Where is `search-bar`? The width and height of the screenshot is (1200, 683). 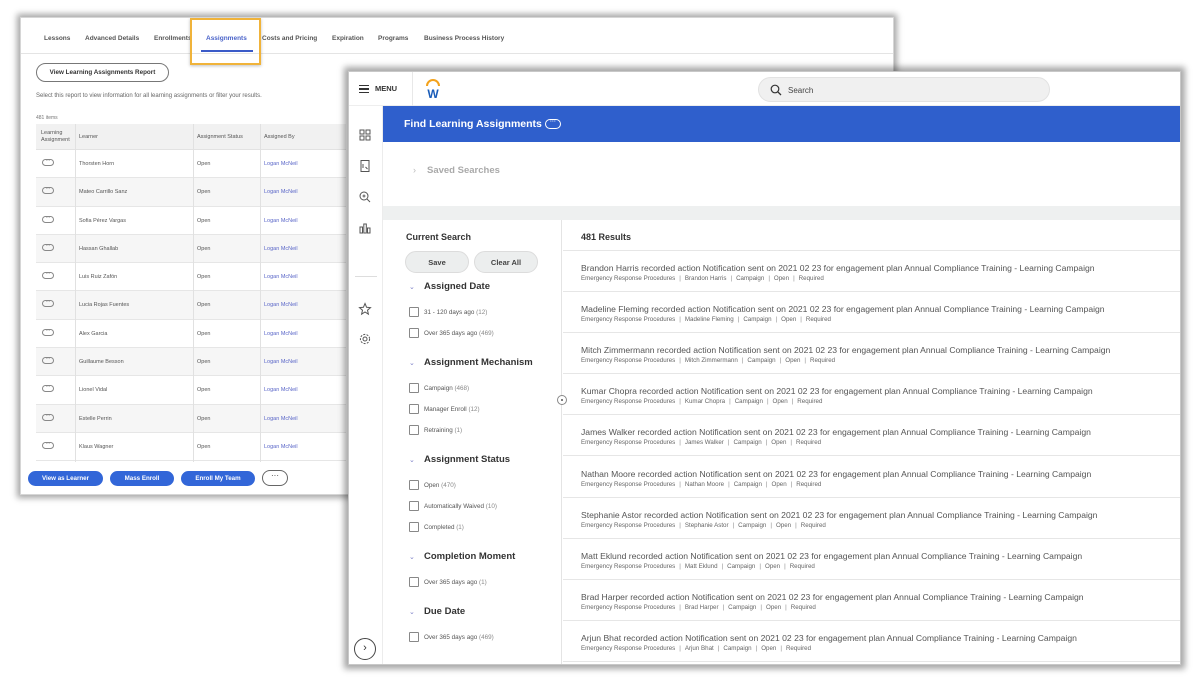 search-bar is located at coordinates (904, 89).